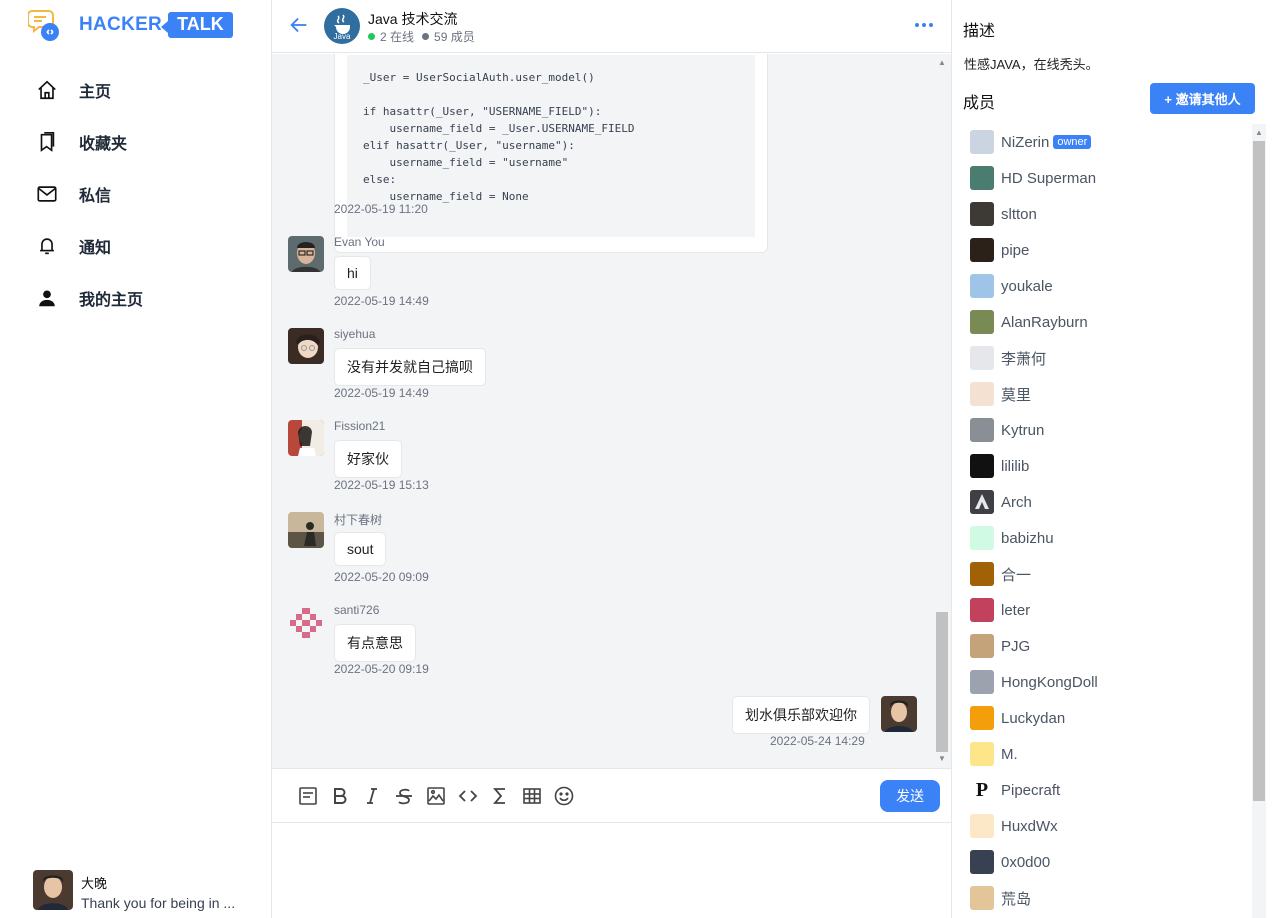 The height and width of the screenshot is (918, 1279). What do you see at coordinates (135, 142) in the screenshot?
I see `nav-item-bookmarks: 收藏夹` at bounding box center [135, 142].